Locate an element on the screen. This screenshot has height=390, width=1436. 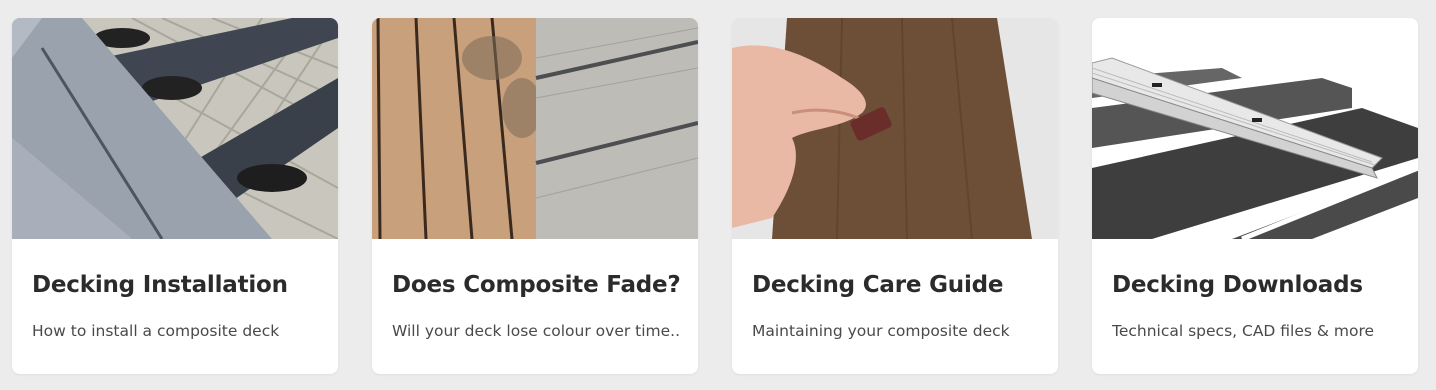
card-subtitle: How to install a composite deck is located at coordinates (156, 331).